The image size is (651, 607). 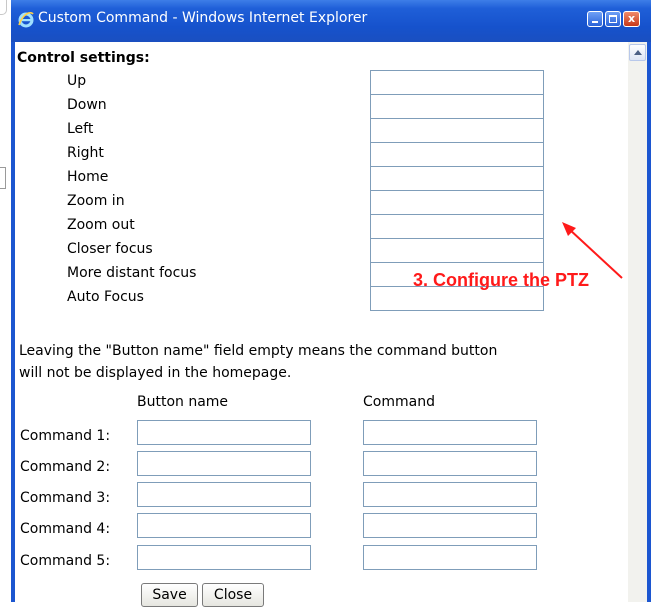 I want to click on control-label-home: Home, so click(x=88, y=177).